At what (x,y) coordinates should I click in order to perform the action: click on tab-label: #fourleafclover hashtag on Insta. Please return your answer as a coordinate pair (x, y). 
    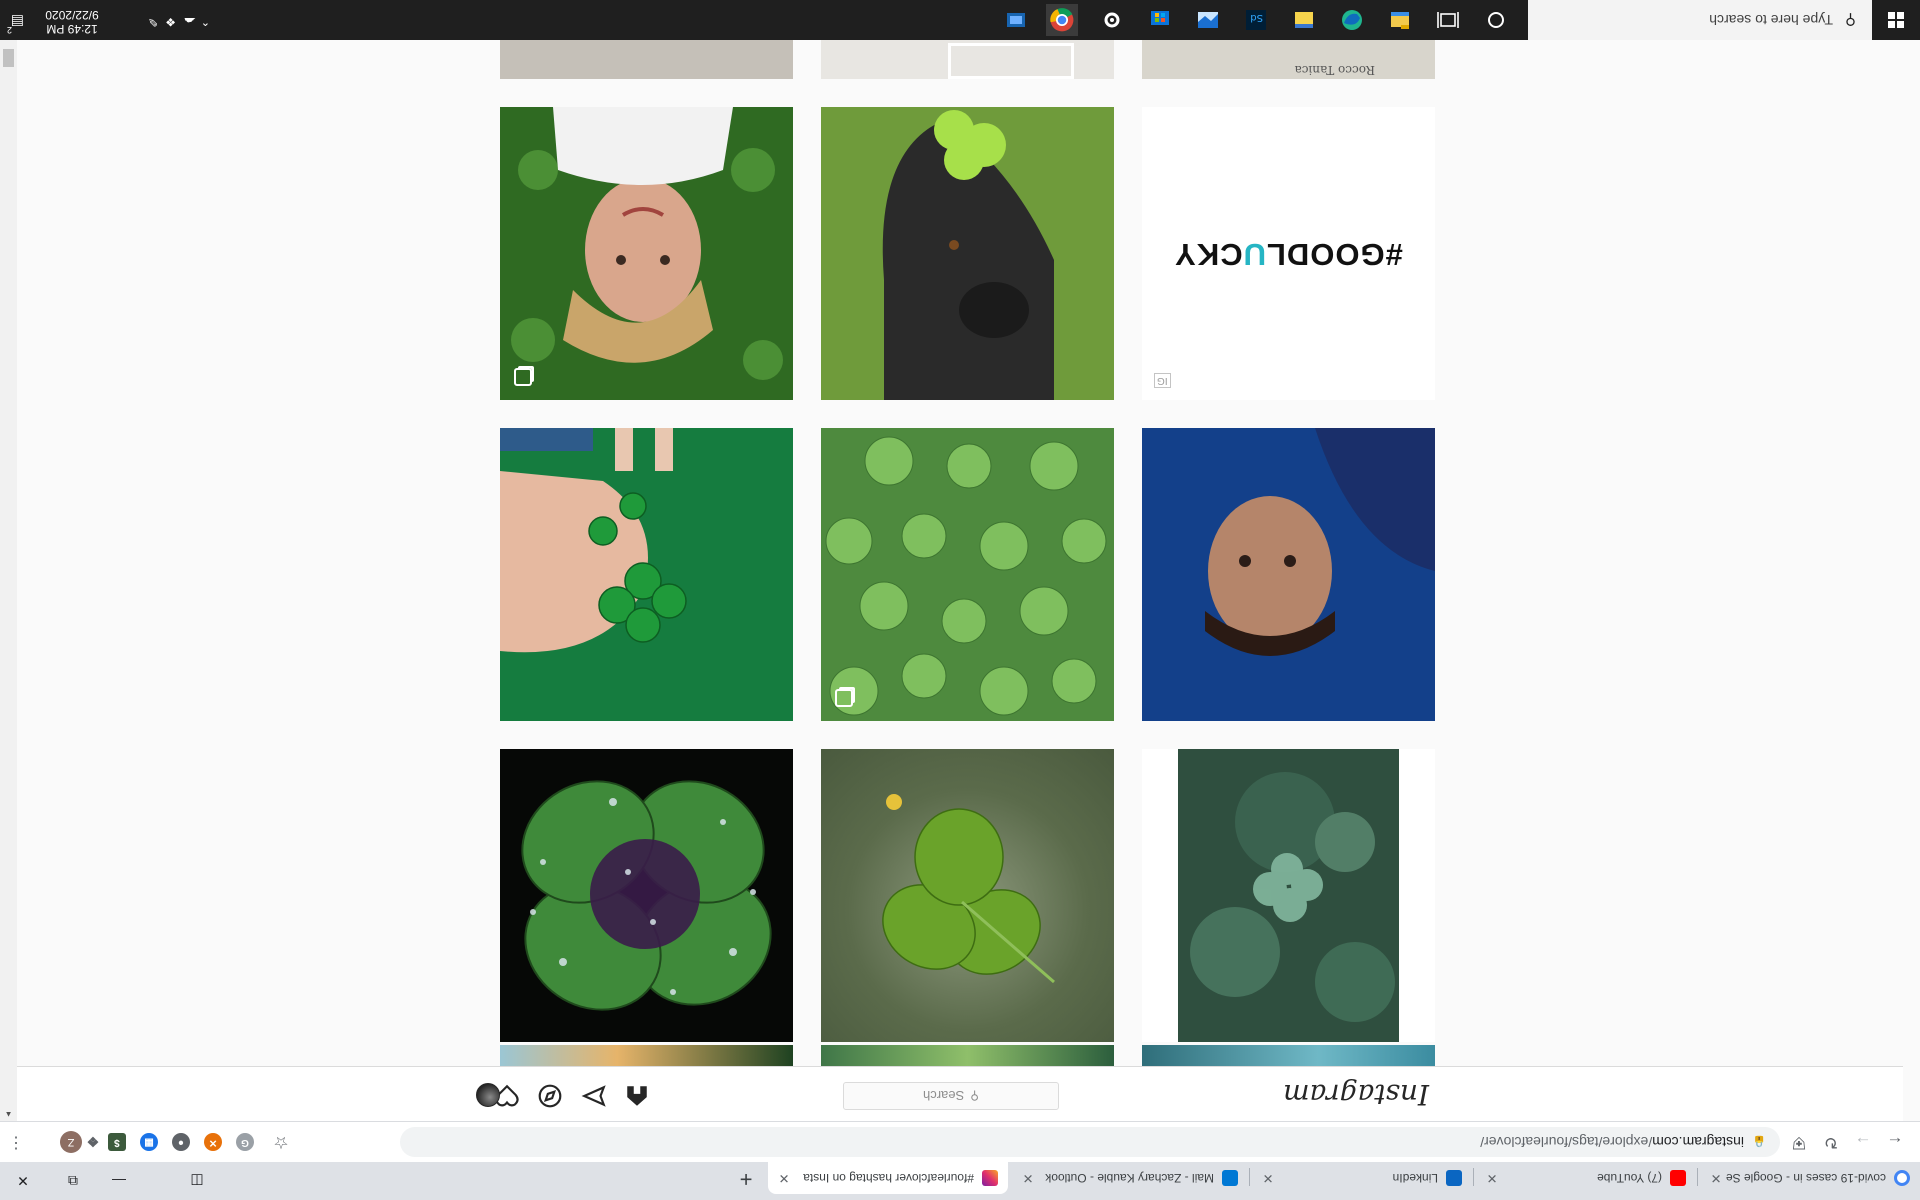
    Looking at the image, I should click on (888, 1178).